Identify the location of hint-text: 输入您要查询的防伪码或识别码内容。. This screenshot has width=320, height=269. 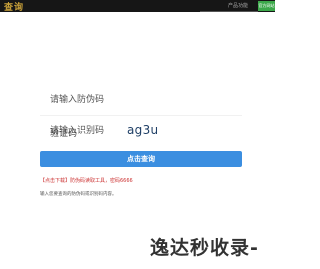
(78, 194).